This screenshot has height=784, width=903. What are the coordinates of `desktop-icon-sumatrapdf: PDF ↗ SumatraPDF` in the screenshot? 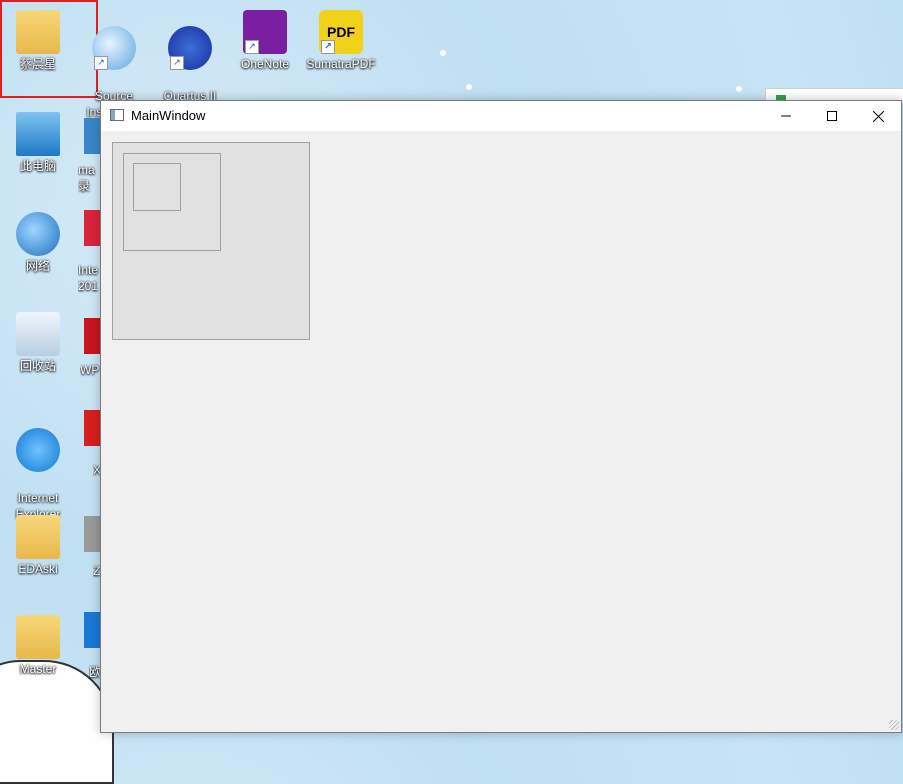 It's located at (341, 41).